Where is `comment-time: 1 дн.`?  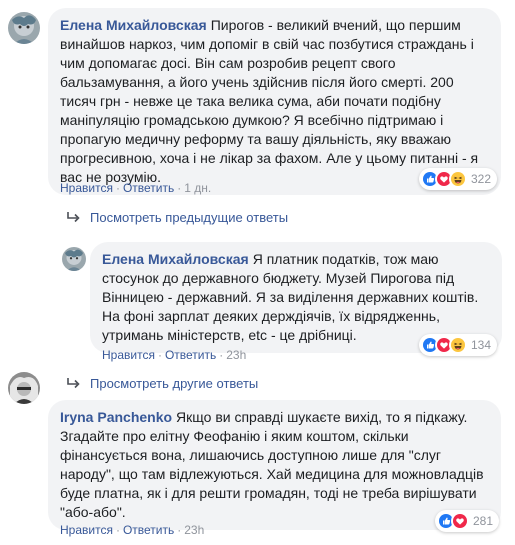 comment-time: 1 дн. is located at coordinates (197, 188).